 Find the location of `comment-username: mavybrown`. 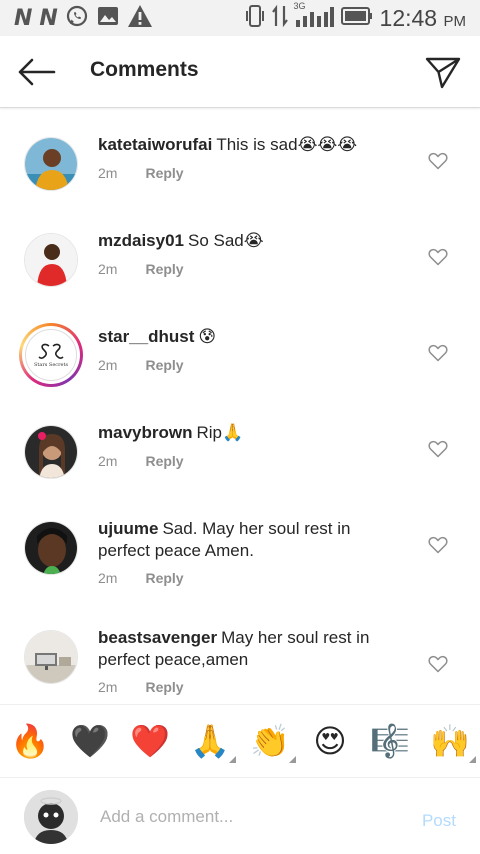

comment-username: mavybrown is located at coordinates (145, 432).